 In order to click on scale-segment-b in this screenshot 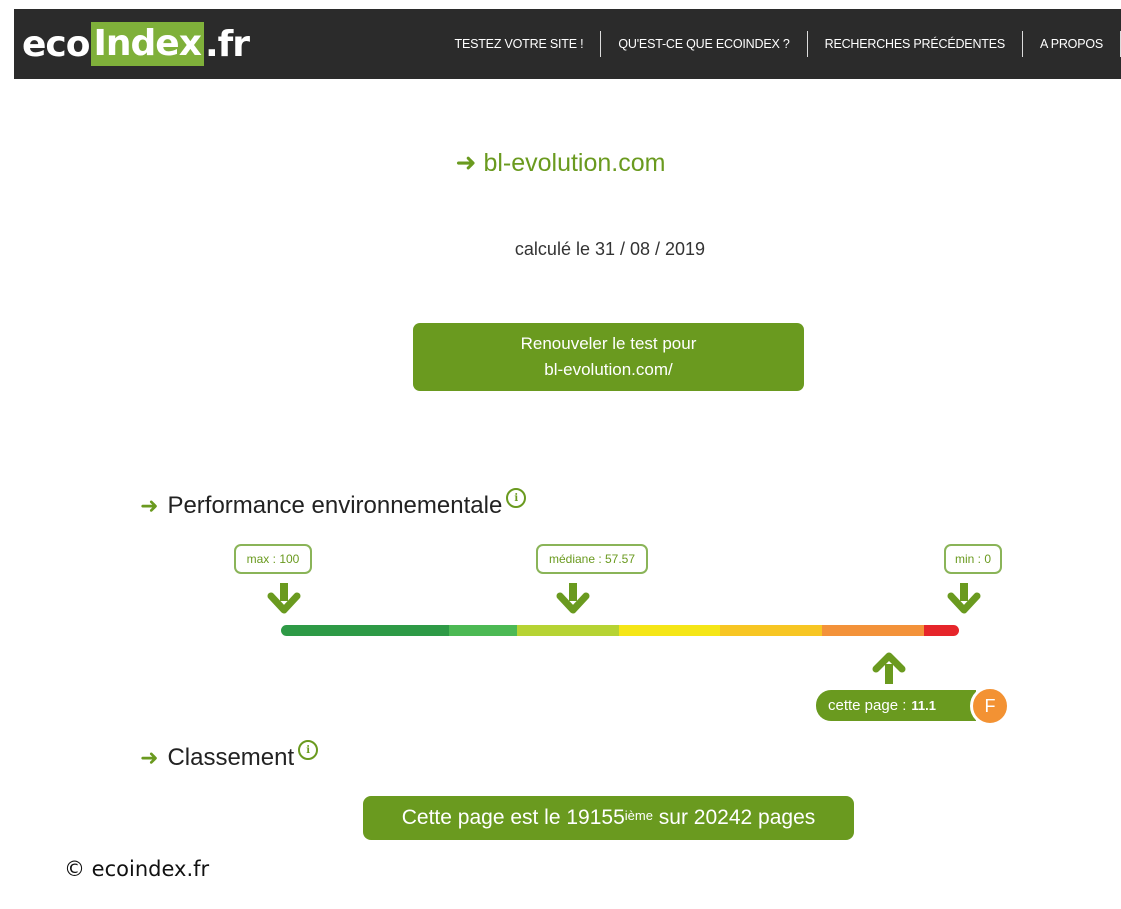, I will do `click(483, 630)`.